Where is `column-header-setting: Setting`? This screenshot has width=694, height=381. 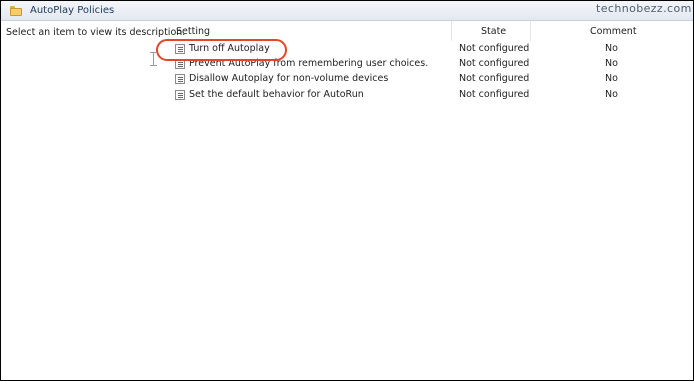
column-header-setting: Setting is located at coordinates (193, 31).